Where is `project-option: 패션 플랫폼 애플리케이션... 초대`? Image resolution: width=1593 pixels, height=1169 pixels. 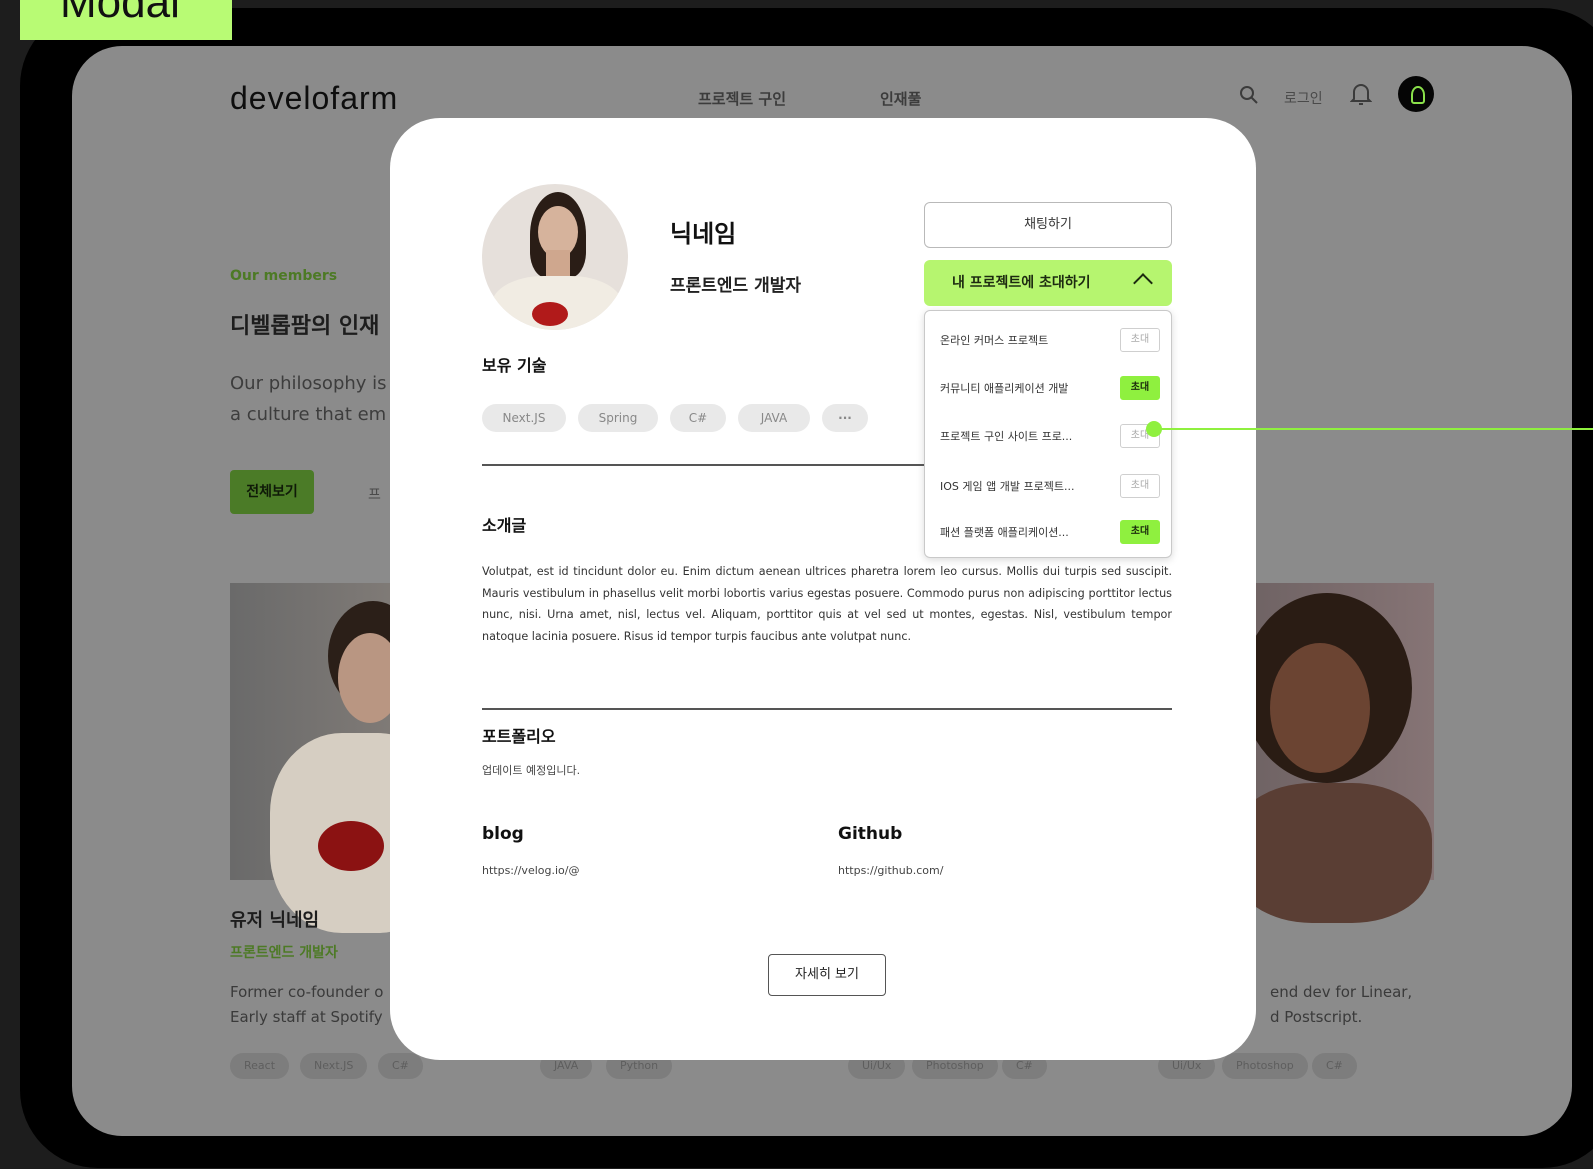 project-option: 패션 플랫폼 애플리케이션... 초대 is located at coordinates (1050, 532).